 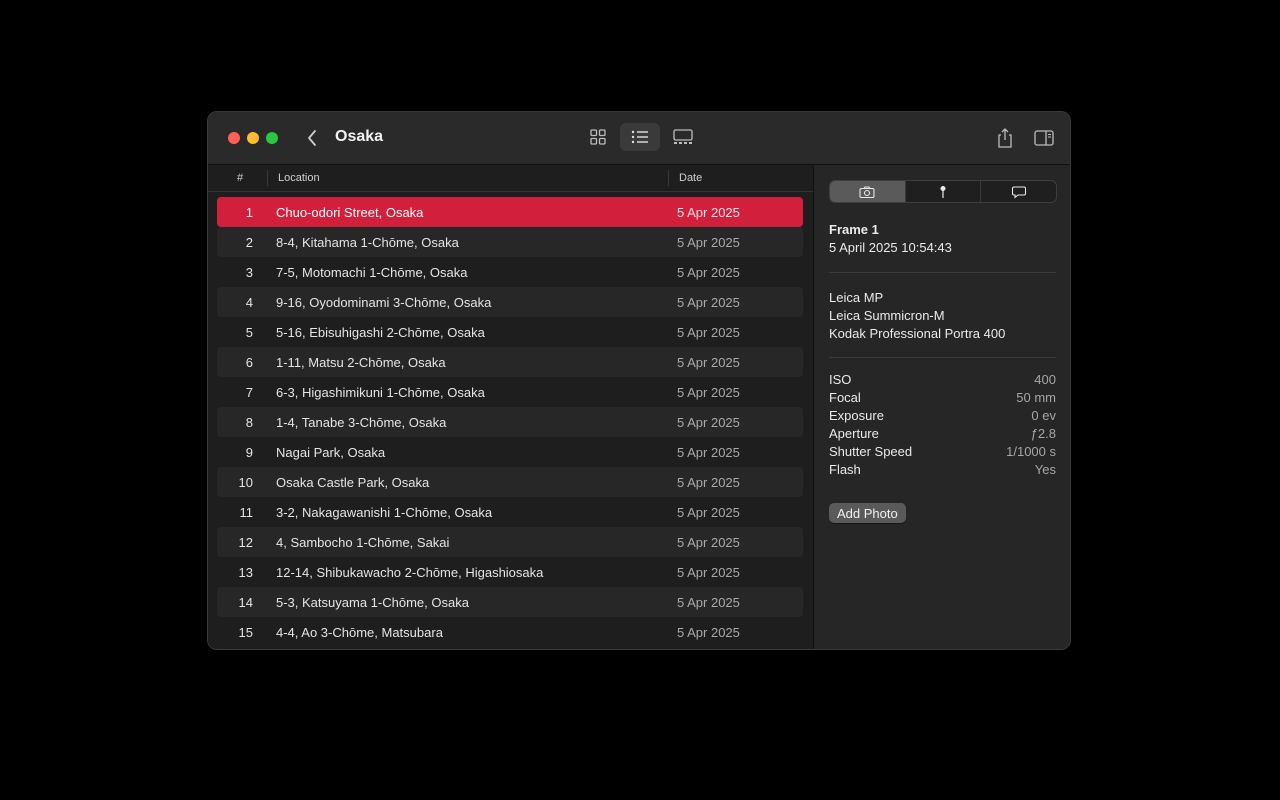 What do you see at coordinates (942, 417) in the screenshot?
I see `exif-row: Exposure 0 ev` at bounding box center [942, 417].